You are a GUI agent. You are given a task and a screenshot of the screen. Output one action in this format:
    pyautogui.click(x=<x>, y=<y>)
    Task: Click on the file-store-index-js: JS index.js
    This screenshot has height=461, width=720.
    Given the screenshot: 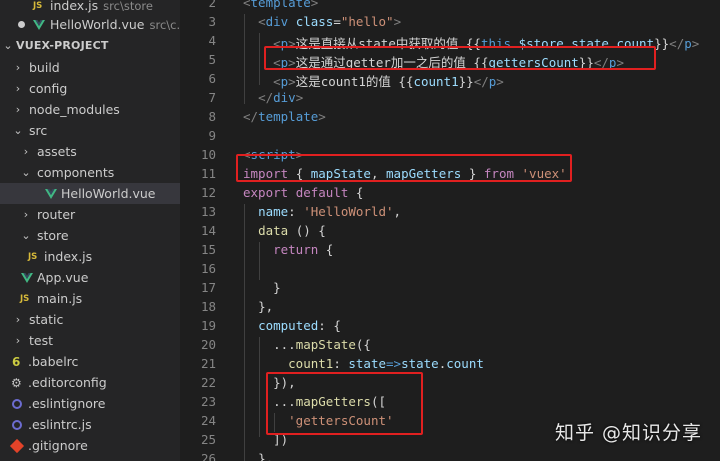 What is the action you would take?
    pyautogui.click(x=90, y=256)
    